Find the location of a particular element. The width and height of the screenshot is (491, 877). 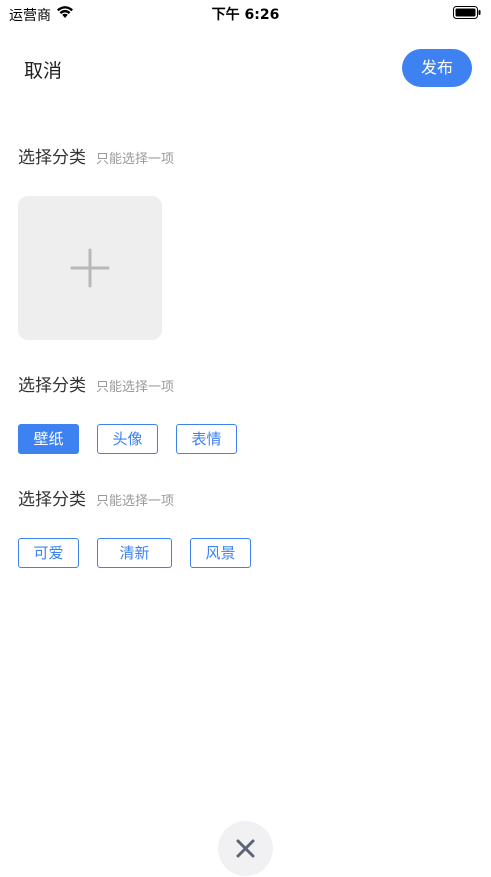

section-header-image: 选择分类 只能选择一项 is located at coordinates (96, 155).